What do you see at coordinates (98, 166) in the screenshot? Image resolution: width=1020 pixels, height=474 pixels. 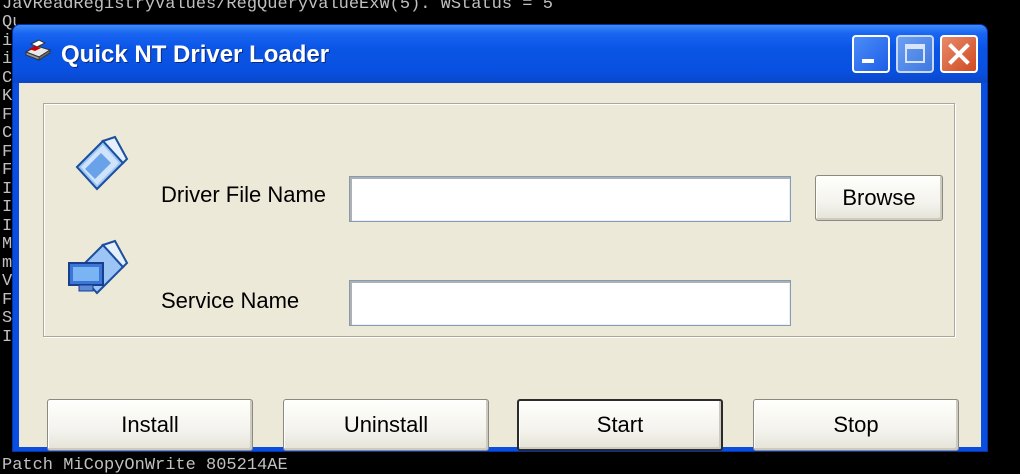 I see `document-file-icon` at bounding box center [98, 166].